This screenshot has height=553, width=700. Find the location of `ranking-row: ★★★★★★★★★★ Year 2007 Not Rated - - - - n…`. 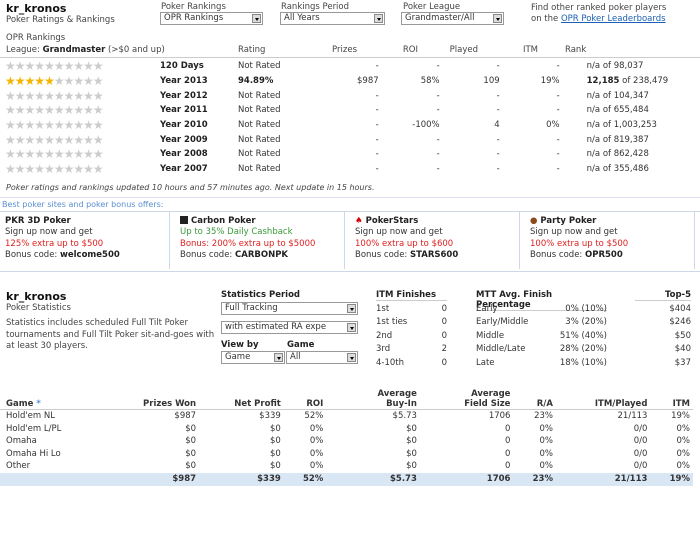

ranking-row: ★★★★★★★★★★ Year 2007 Not Rated - - - - n… is located at coordinates (336, 169).